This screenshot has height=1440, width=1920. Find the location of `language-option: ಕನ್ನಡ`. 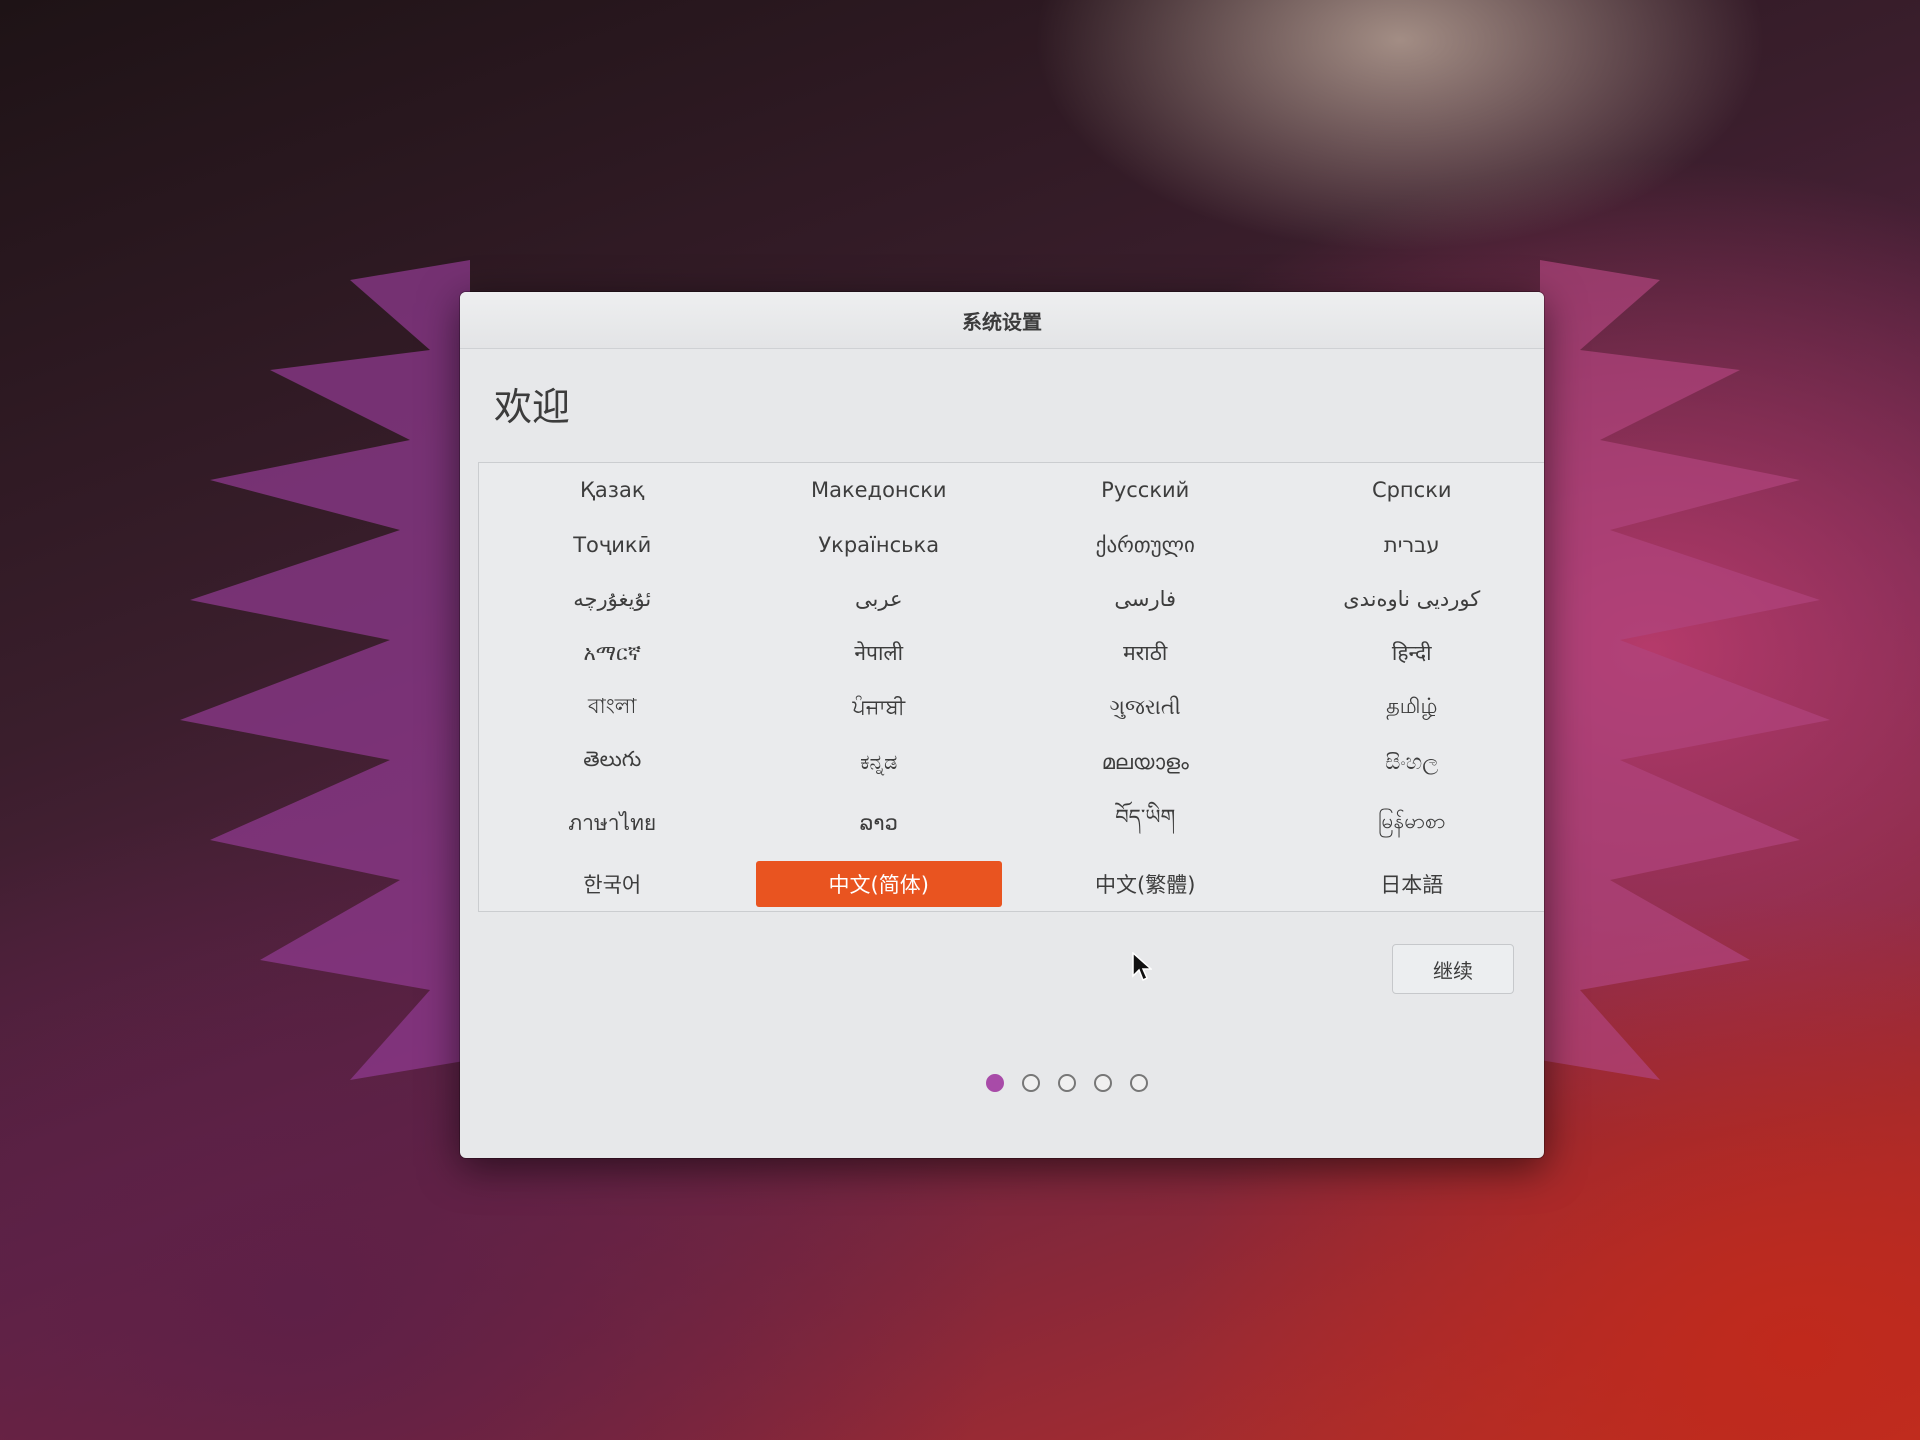

language-option: ಕನ್ನಡ is located at coordinates (879, 762).